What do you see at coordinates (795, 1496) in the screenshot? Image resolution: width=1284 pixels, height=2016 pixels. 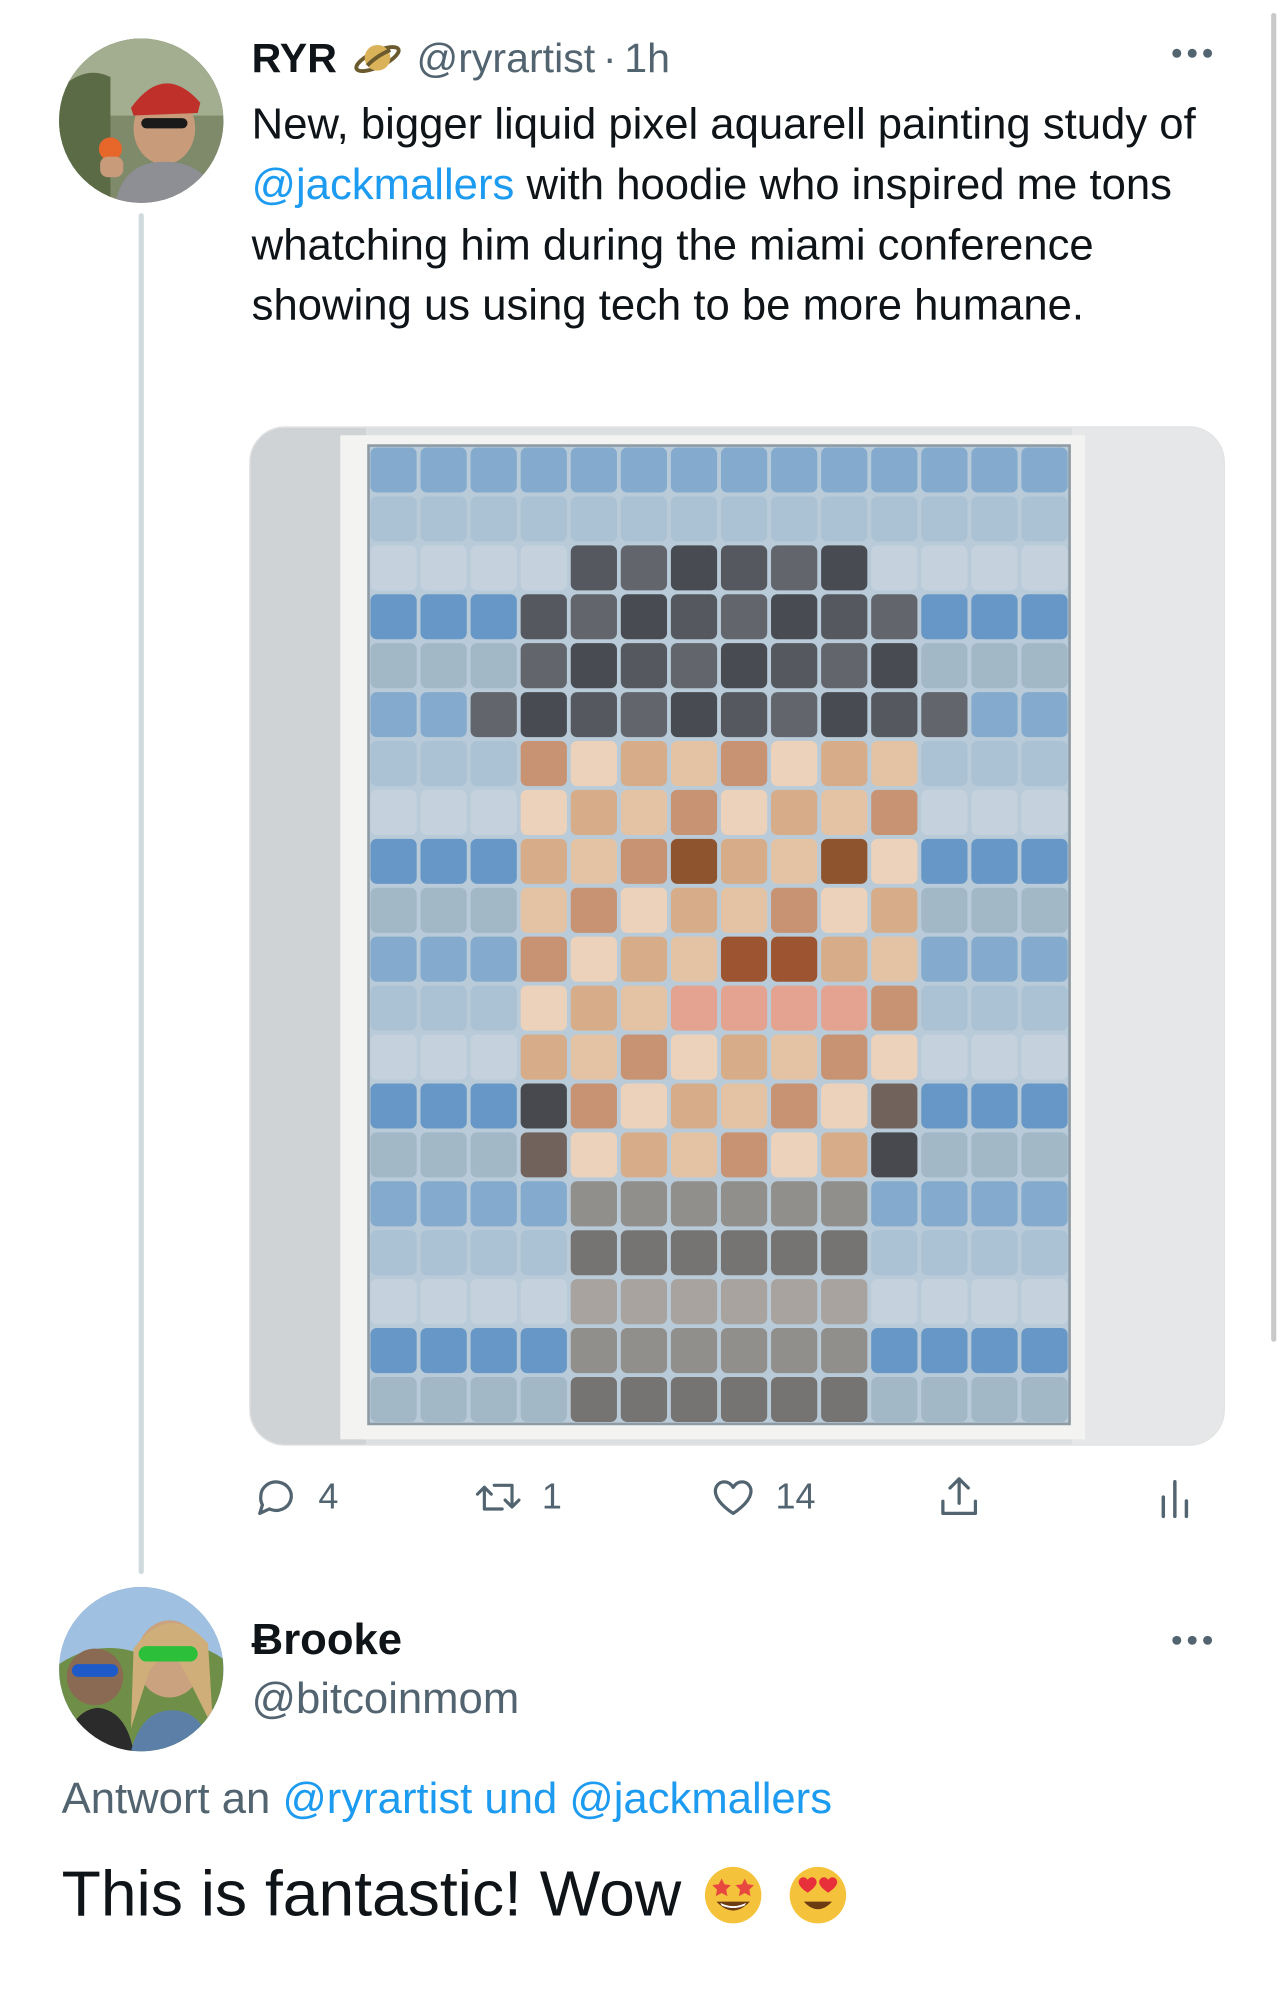 I see `like-count: 14` at bounding box center [795, 1496].